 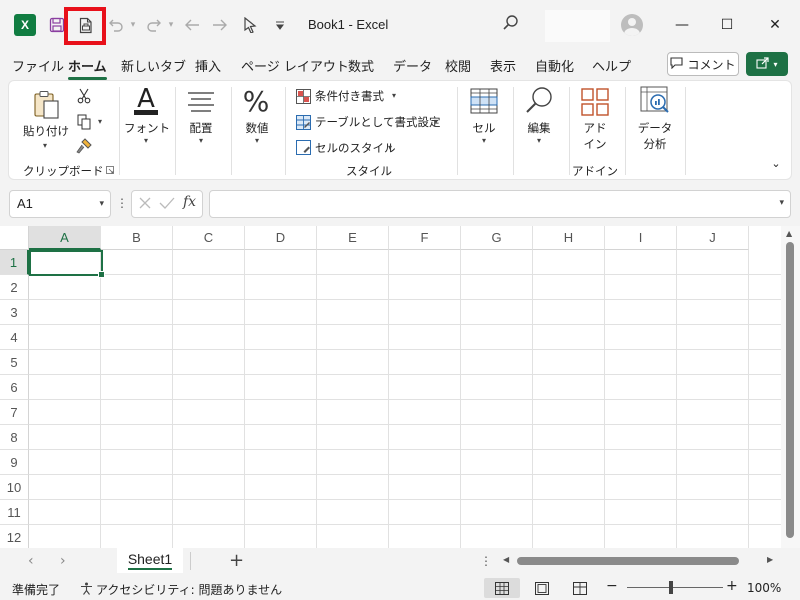 What do you see at coordinates (86, 25) in the screenshot?
I see `print-preview-icon` at bounding box center [86, 25].